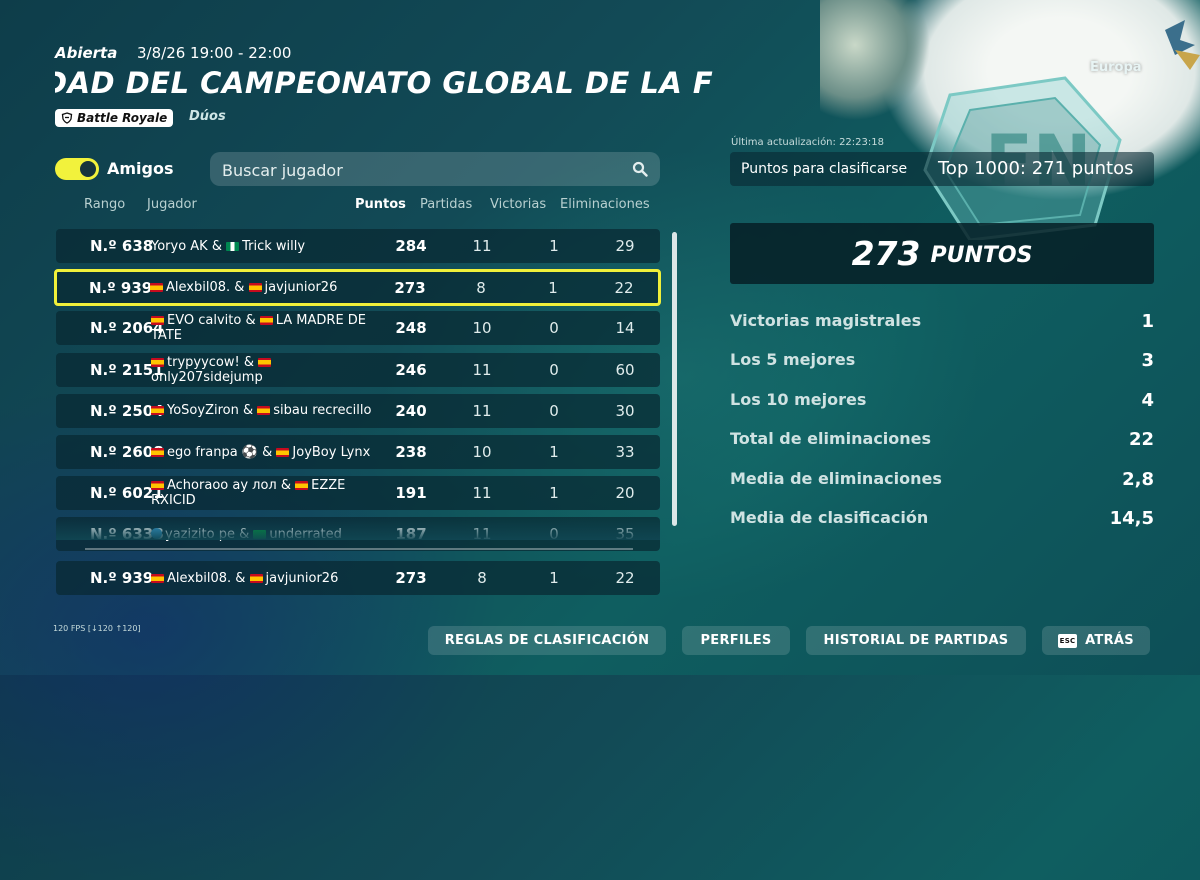 This screenshot has height=880, width=1200. What do you see at coordinates (122, 246) in the screenshot?
I see `row-rank: N.º 638` at bounding box center [122, 246].